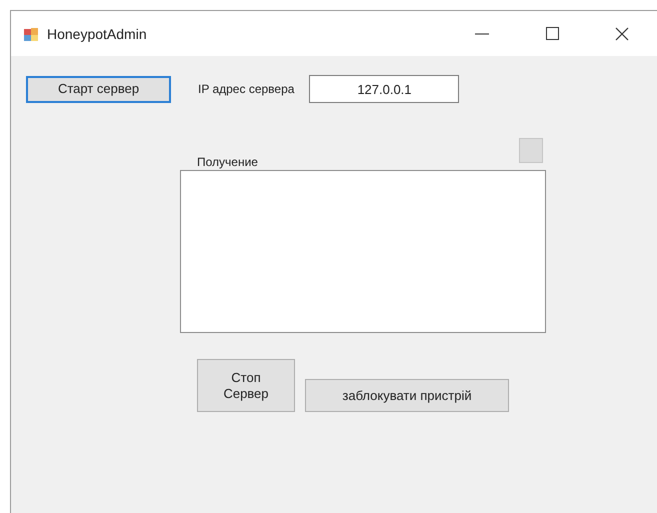  Describe the element at coordinates (531, 150) in the screenshot. I see `small-button` at that location.